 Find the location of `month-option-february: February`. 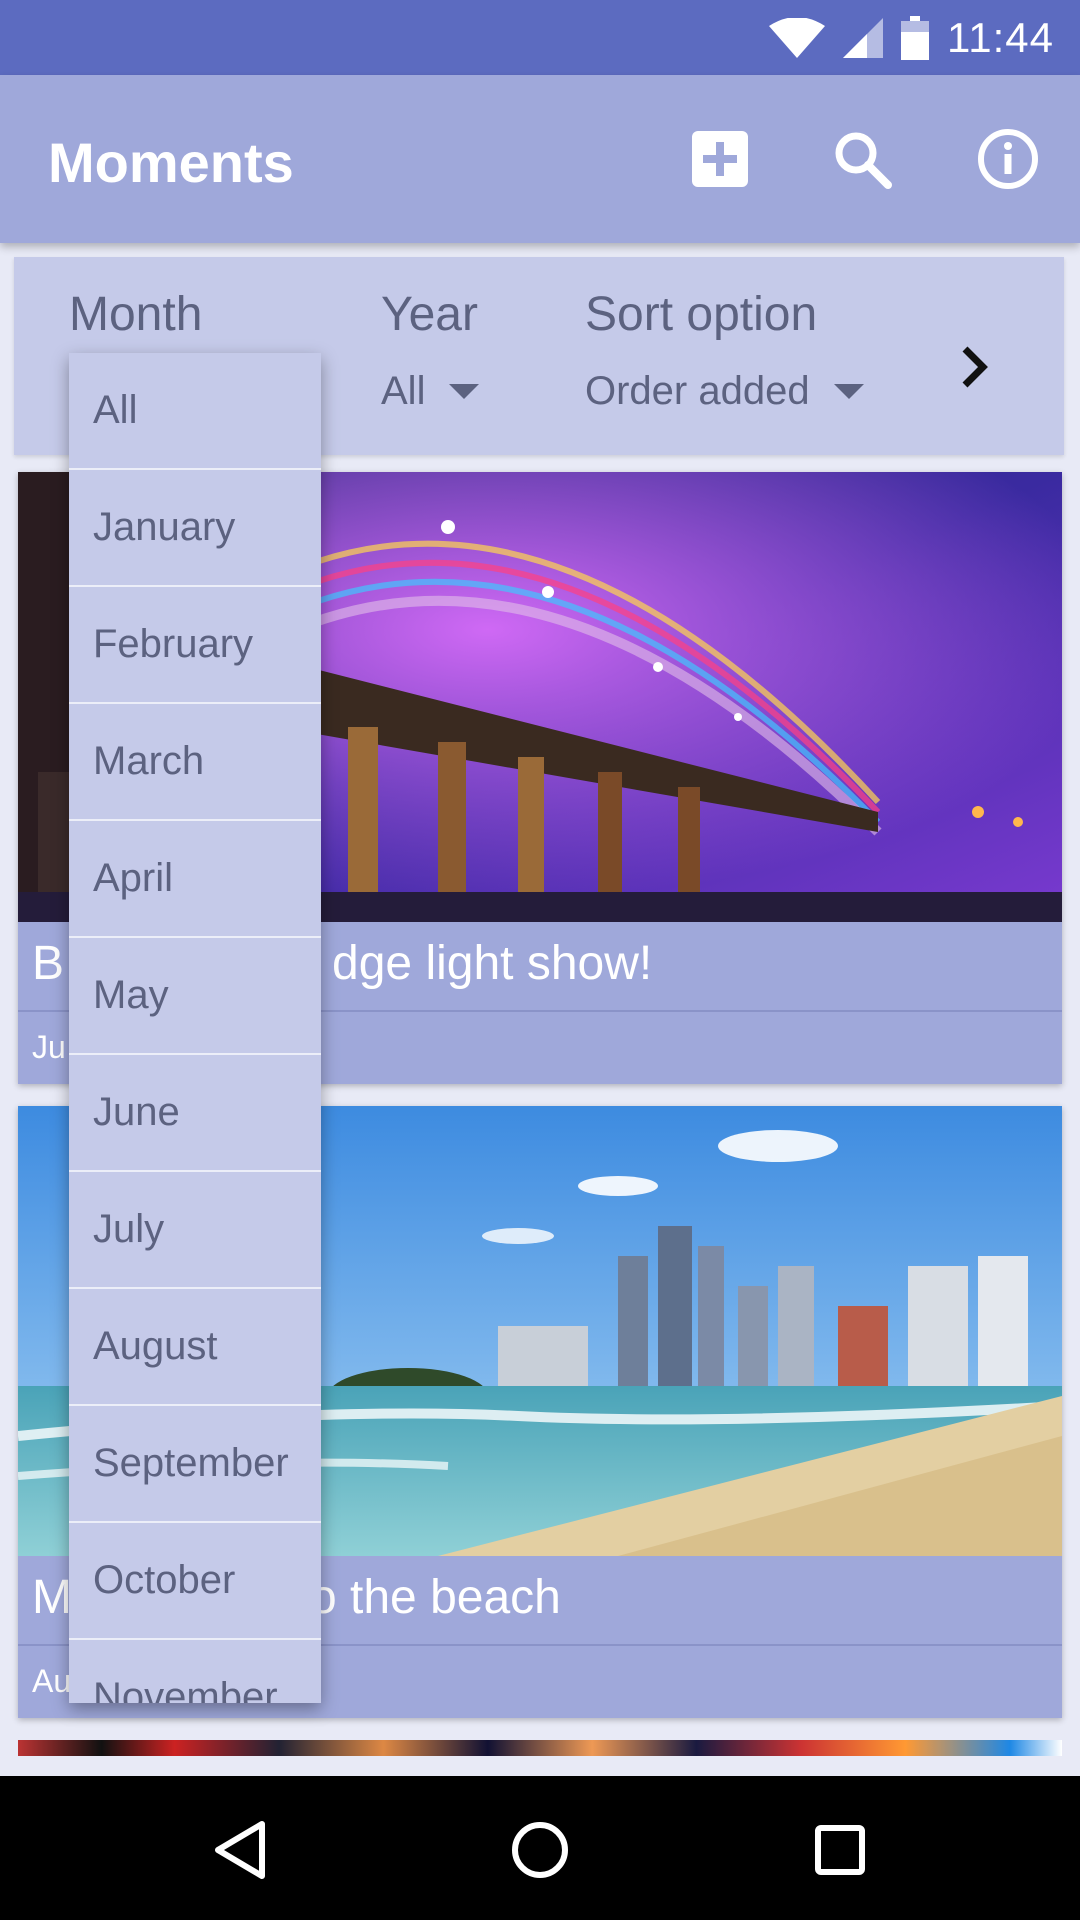

month-option-february: February is located at coordinates (195, 645).